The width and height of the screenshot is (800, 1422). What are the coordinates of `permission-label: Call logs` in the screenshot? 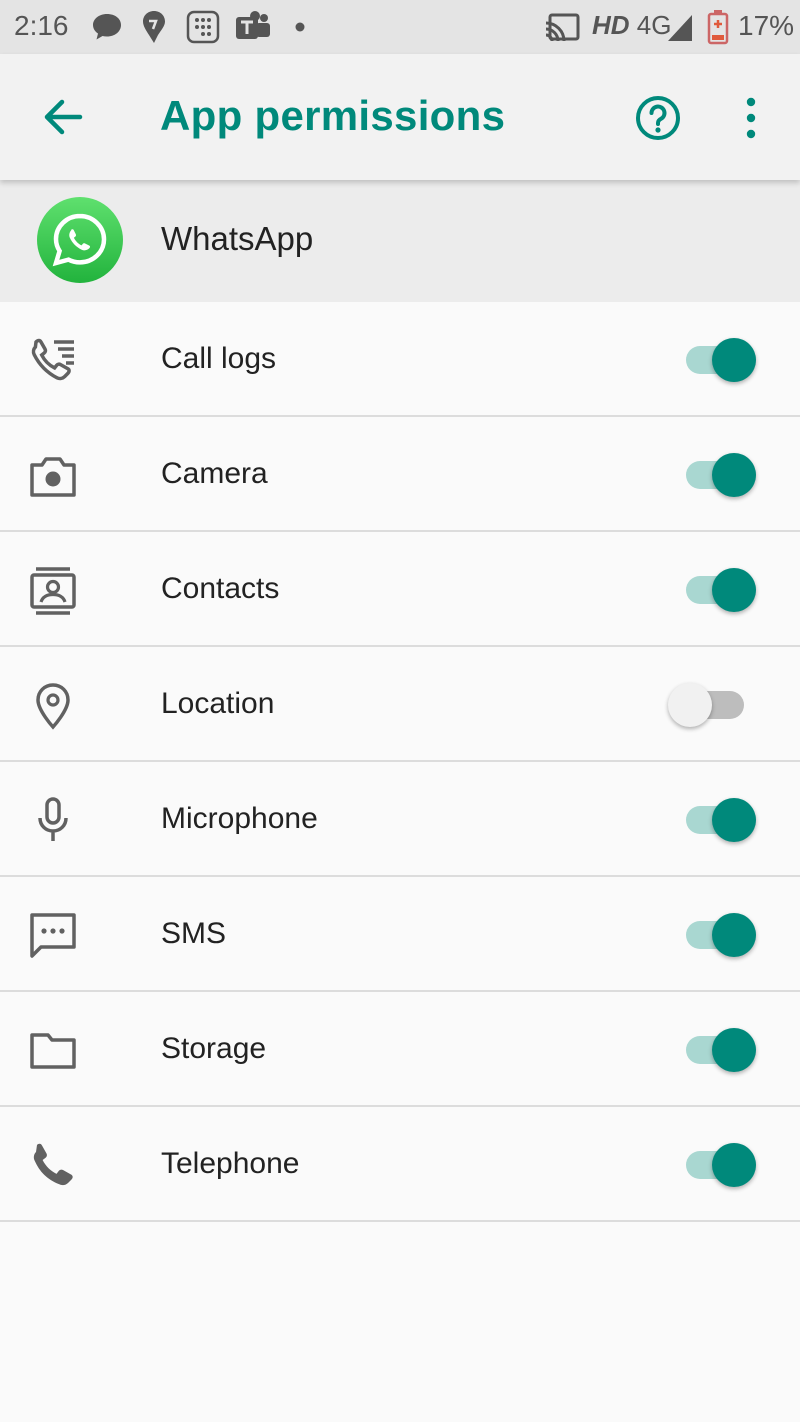 It's located at (219, 358).